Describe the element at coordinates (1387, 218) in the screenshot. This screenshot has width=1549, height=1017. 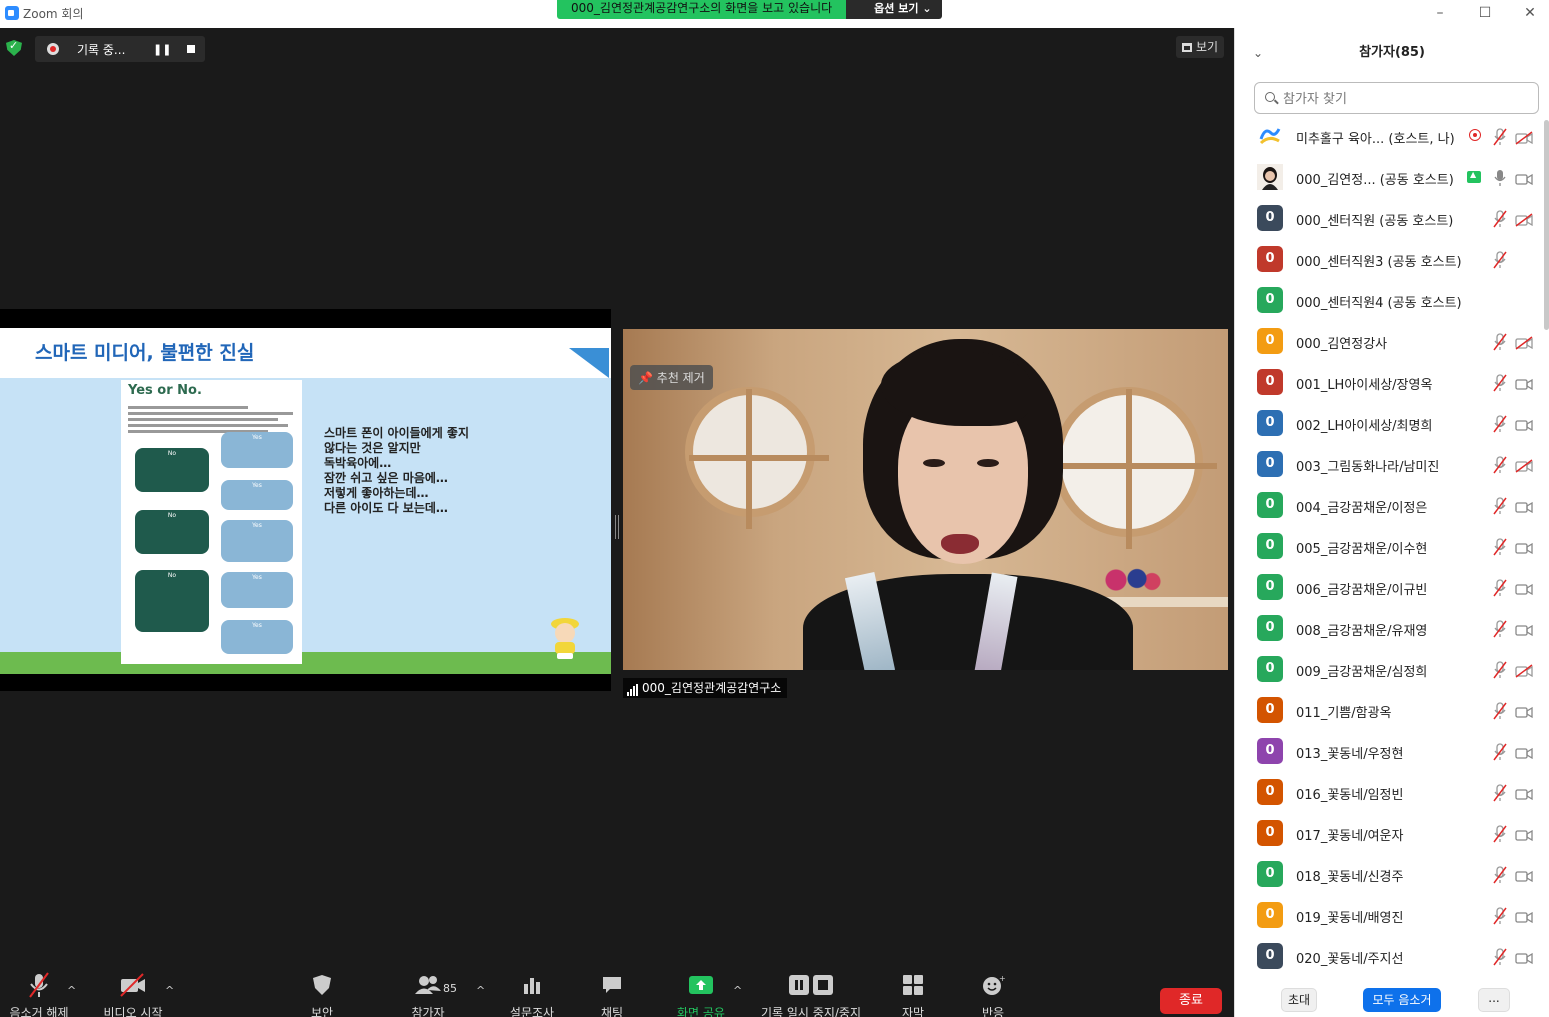
I see `participant-row: 0 000_센터직원 (공동 호스트)` at that location.